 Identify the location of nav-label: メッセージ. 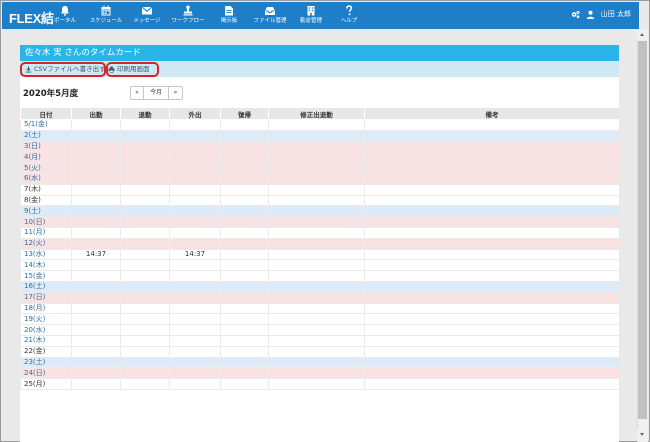
(147, 21).